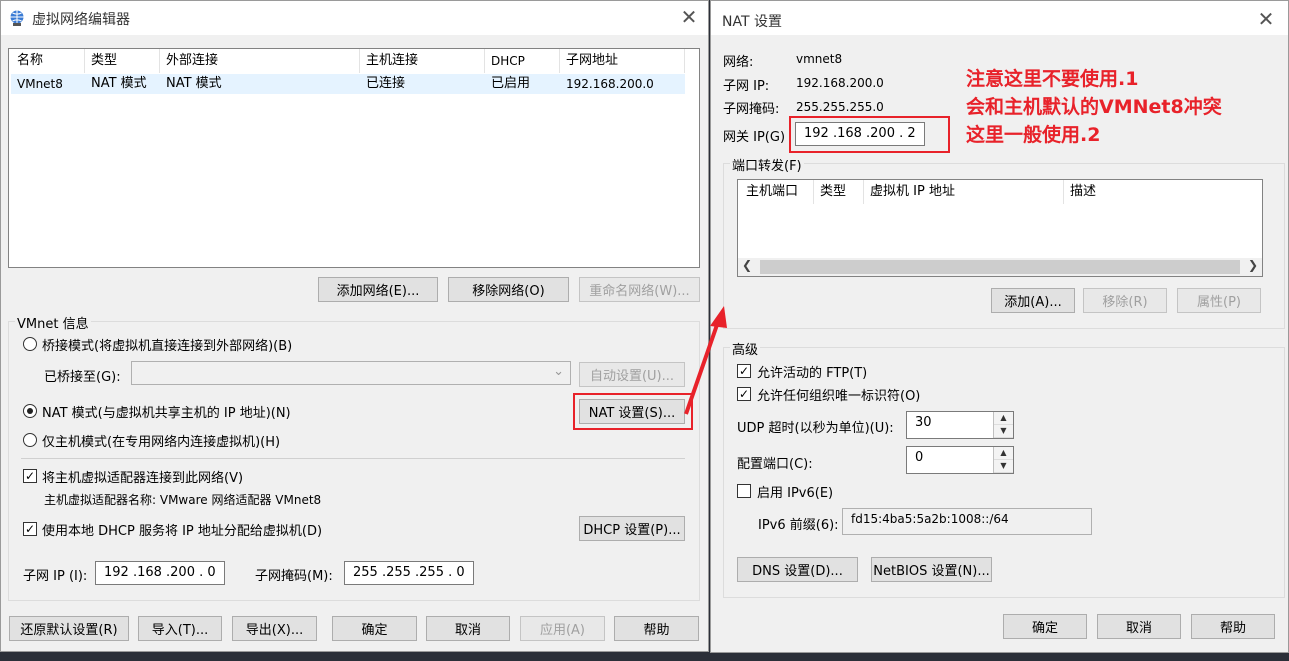  What do you see at coordinates (166, 411) in the screenshot?
I see `nat-mode-label: NAT 模式(与虚拟机共享主机的 IP 地址)(N)` at bounding box center [166, 411].